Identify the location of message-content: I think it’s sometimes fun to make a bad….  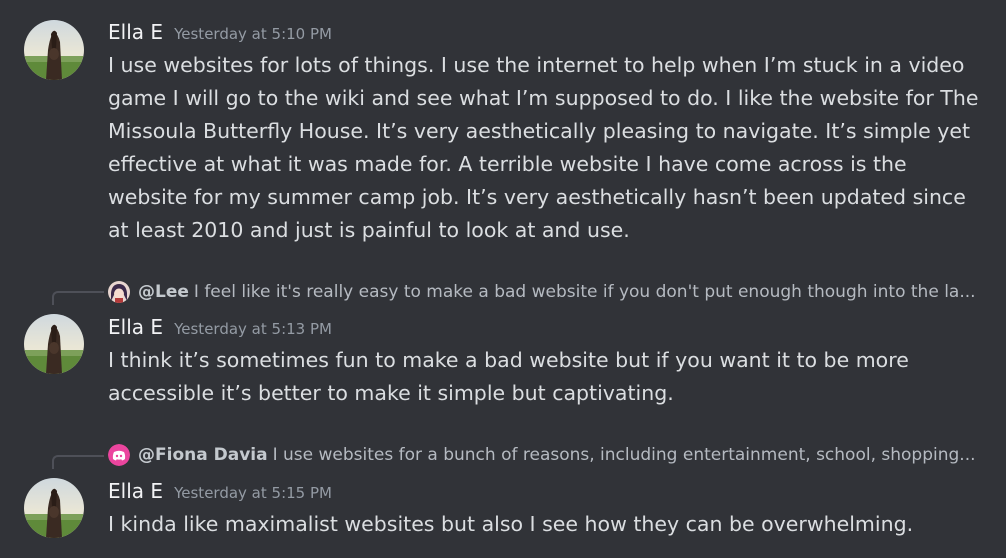
(508, 376).